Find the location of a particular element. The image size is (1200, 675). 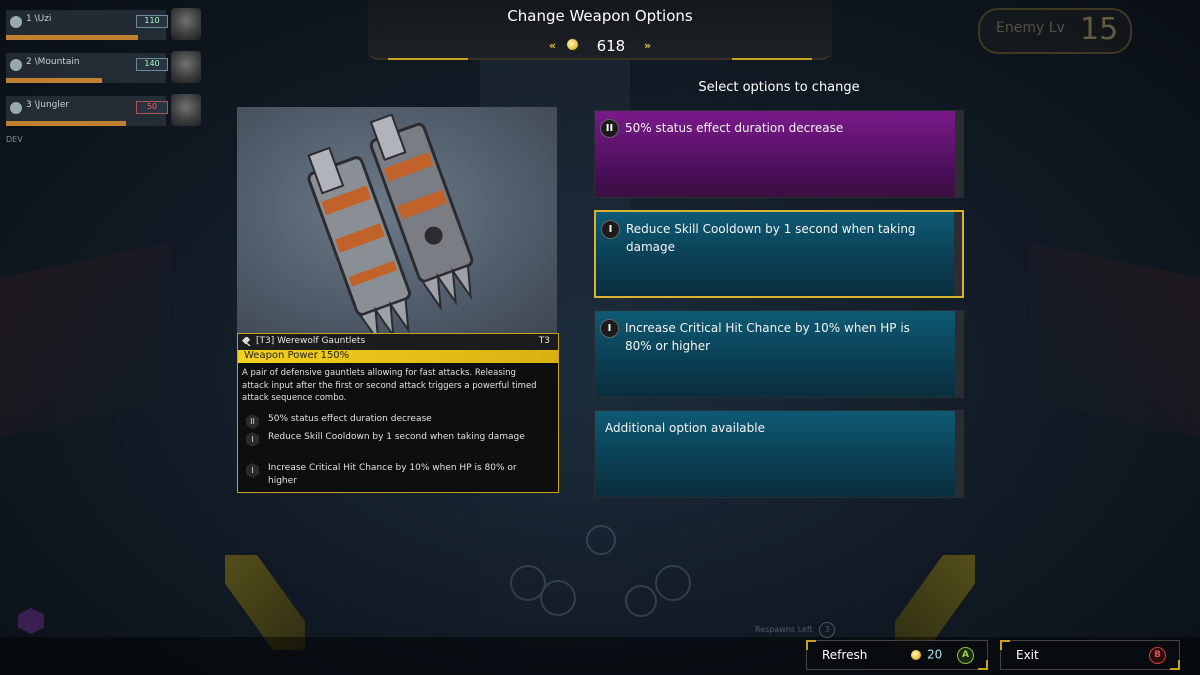

enemy-level-value: 15 is located at coordinates (1099, 29).